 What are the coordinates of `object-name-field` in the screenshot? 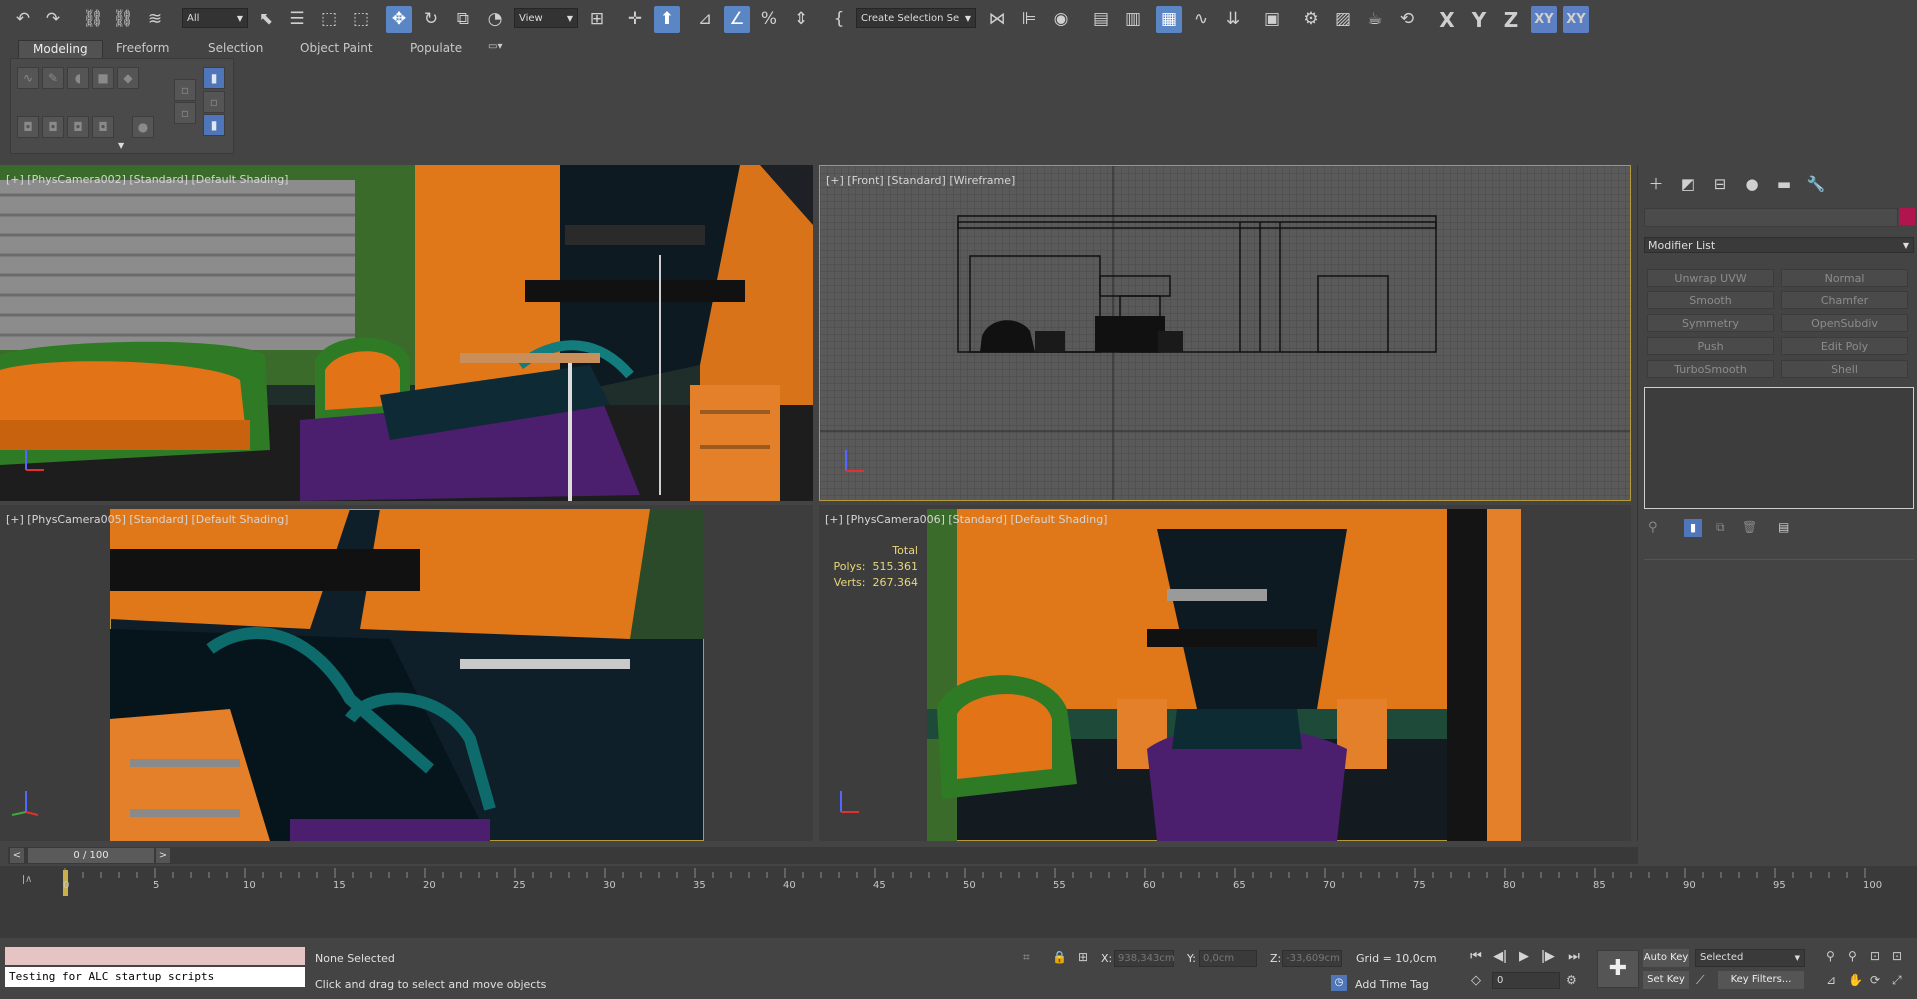 It's located at (1771, 217).